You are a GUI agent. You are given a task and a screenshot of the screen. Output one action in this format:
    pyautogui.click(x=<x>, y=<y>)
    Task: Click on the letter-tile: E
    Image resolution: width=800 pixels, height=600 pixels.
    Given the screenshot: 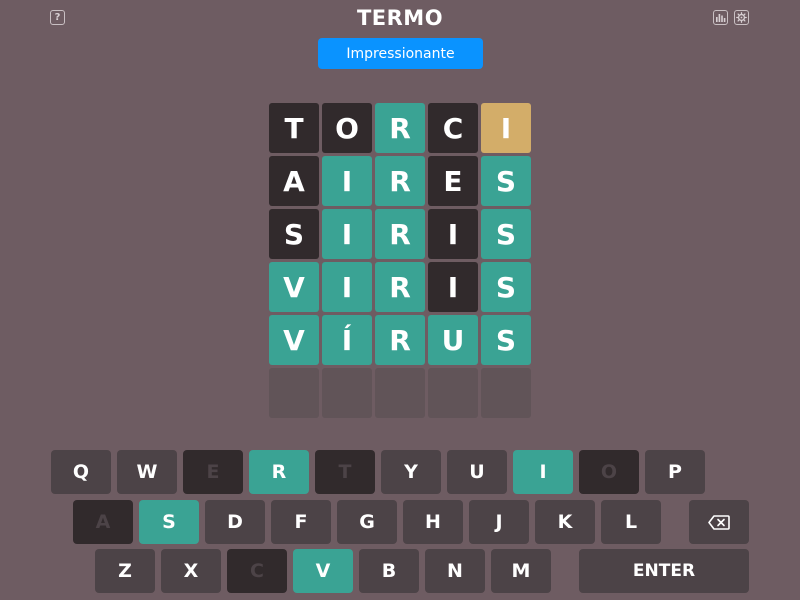 What is the action you would take?
    pyautogui.click(x=453, y=181)
    